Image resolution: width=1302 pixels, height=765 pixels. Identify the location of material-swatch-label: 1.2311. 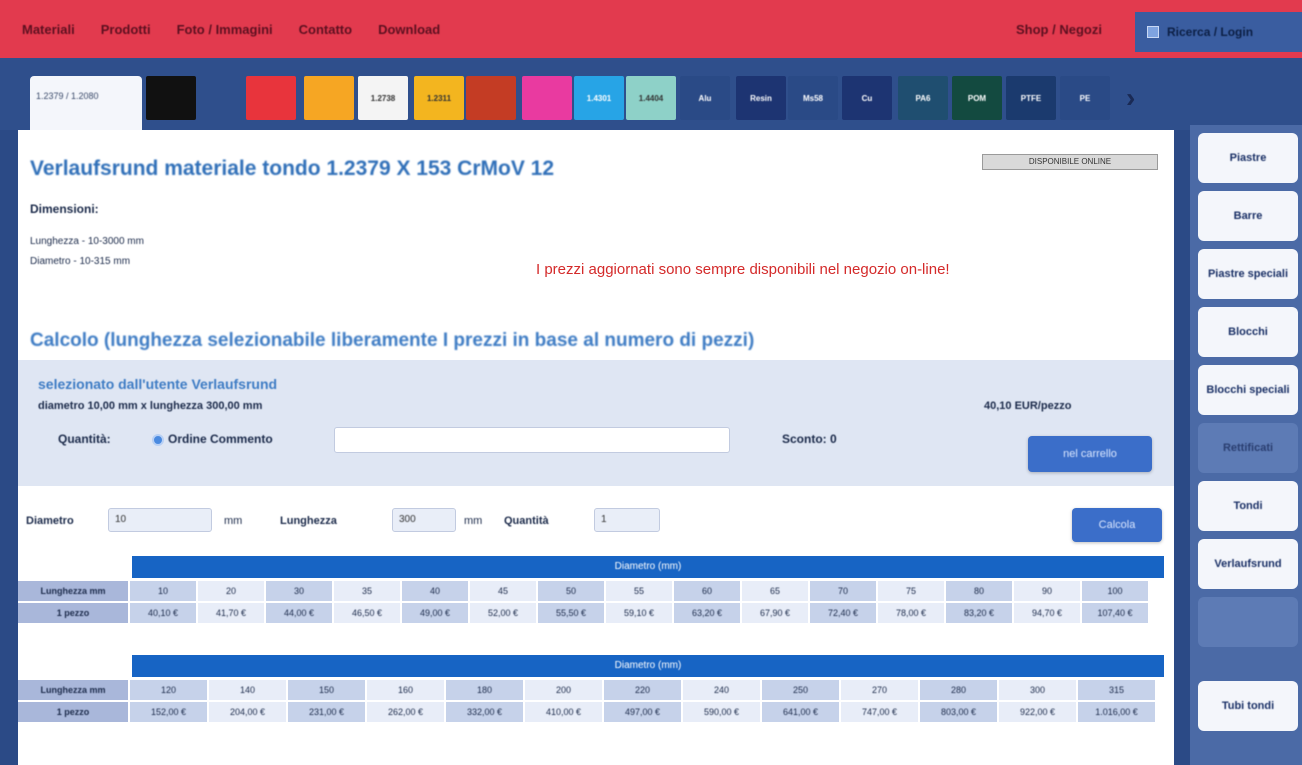
(439, 98).